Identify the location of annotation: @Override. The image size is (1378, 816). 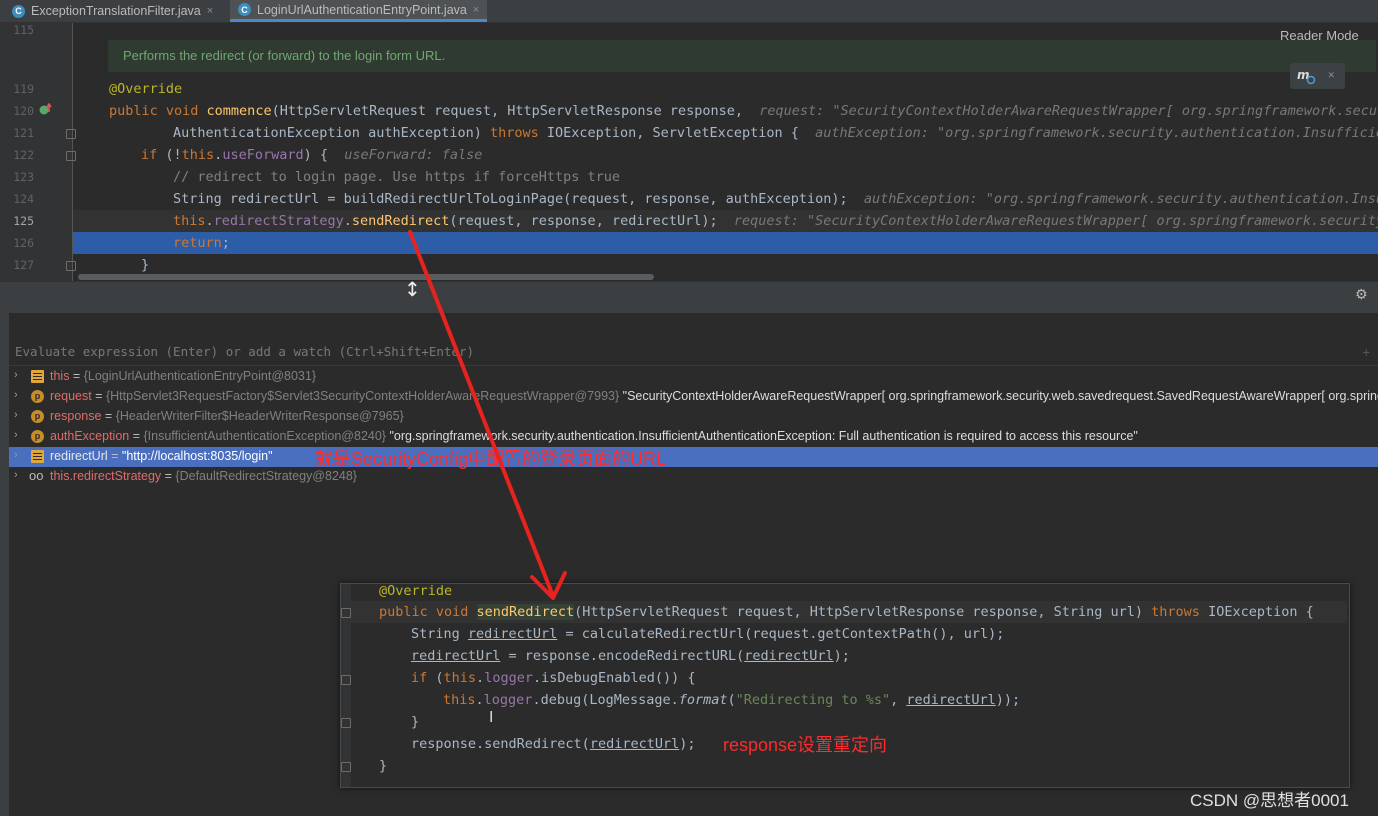
(146, 89).